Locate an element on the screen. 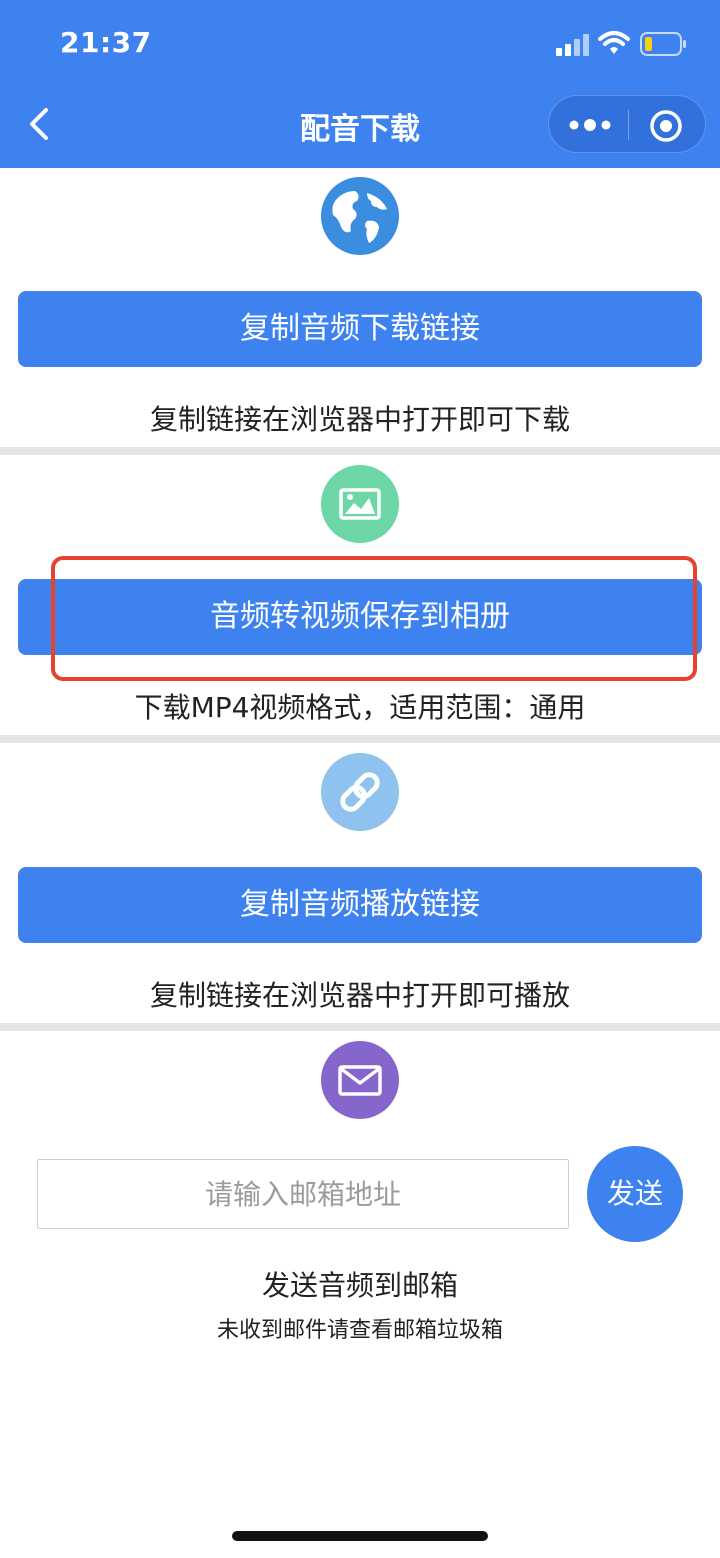  more-icon is located at coordinates (590, 125).